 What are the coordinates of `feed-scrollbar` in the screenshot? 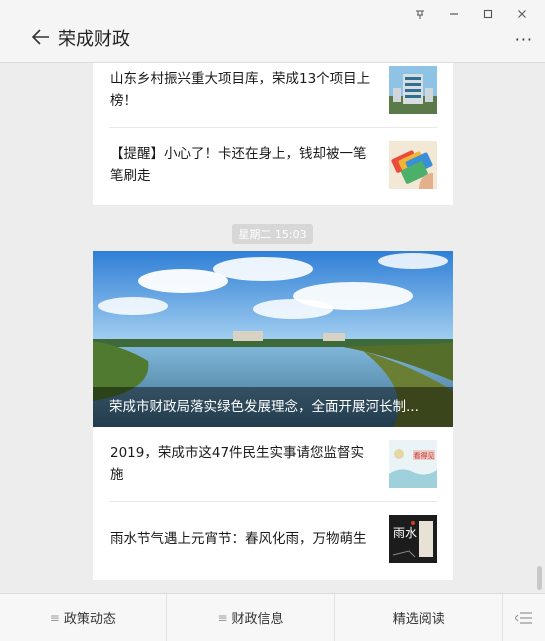 It's located at (539, 578).